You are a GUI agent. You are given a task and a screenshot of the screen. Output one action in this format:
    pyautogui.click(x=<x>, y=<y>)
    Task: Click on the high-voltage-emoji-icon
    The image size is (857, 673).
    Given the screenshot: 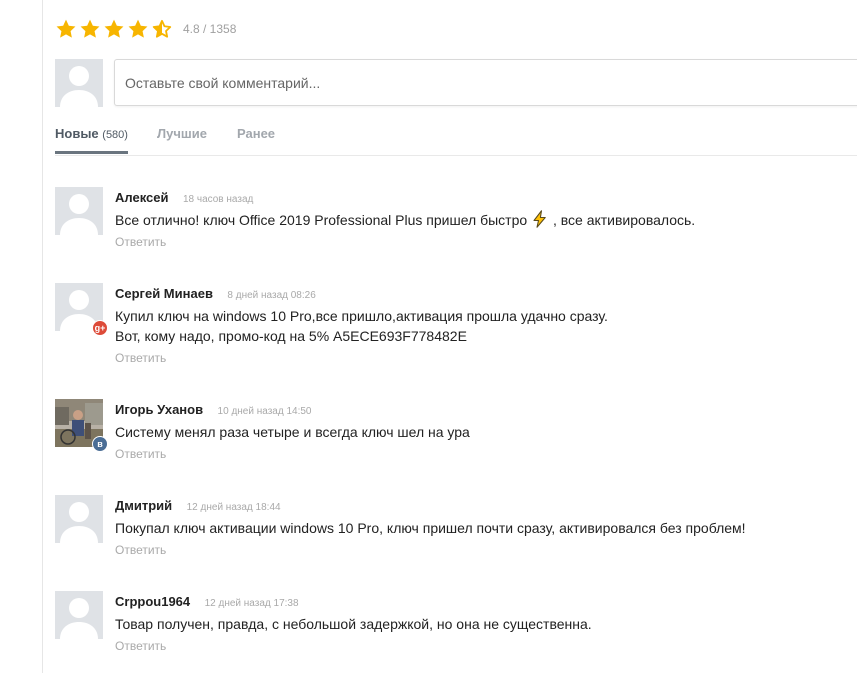 What is the action you would take?
    pyautogui.click(x=539, y=219)
    